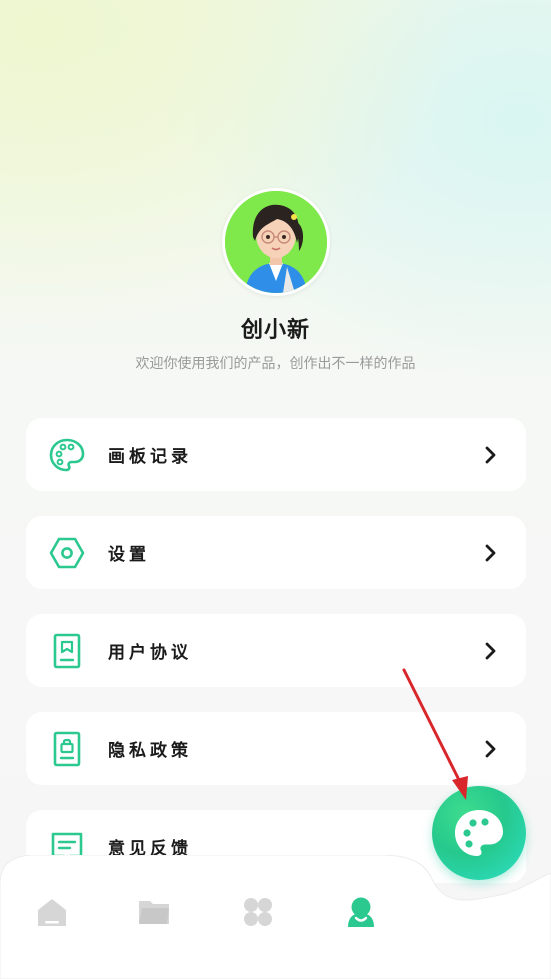  I want to click on user-slogan: 欢迎你使用我们的产品，创作出不一样的作品, so click(275, 364).